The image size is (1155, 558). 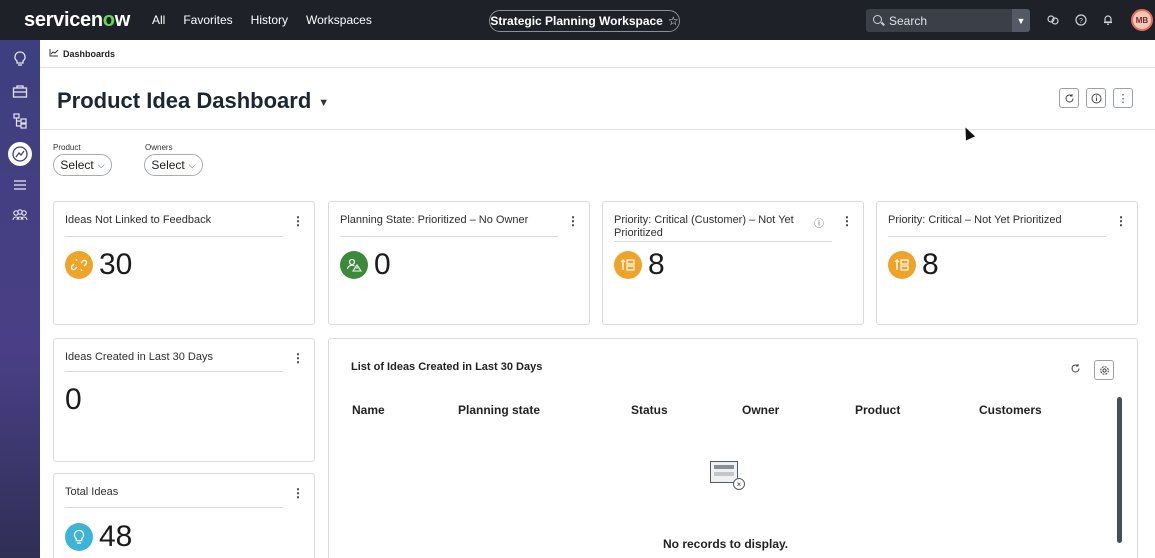 I want to click on column-header-product: Product, so click(x=877, y=410).